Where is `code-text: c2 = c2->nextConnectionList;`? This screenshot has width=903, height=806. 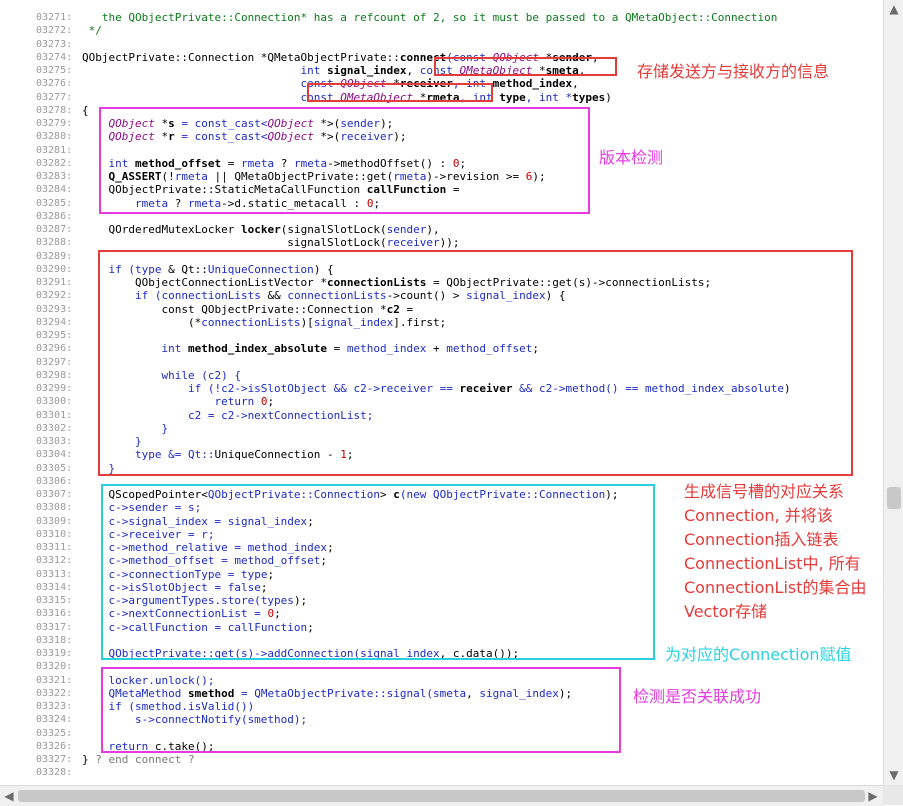
code-text: c2 = c2->nextConnectionList; is located at coordinates (227, 415).